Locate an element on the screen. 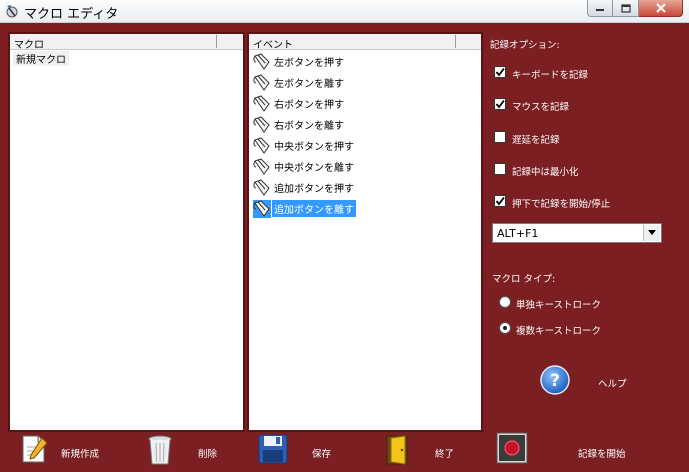  event-label: 追加ボタンを押す is located at coordinates (314, 189).